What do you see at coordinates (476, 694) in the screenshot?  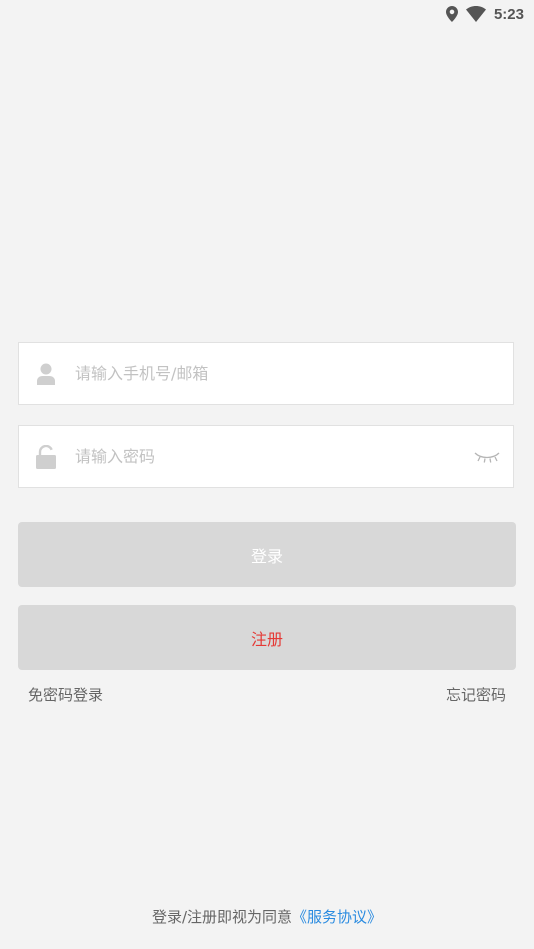 I see `forgot-password-link: 忘记密码` at bounding box center [476, 694].